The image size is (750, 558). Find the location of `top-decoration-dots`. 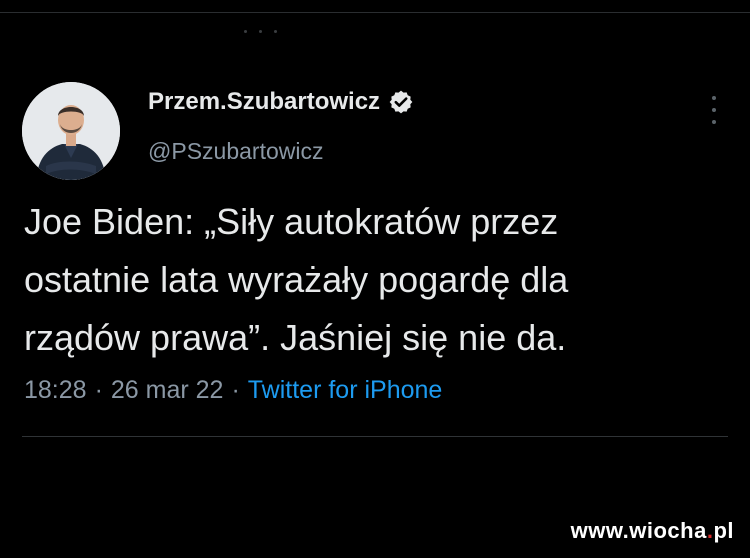

top-decoration-dots is located at coordinates (260, 31).